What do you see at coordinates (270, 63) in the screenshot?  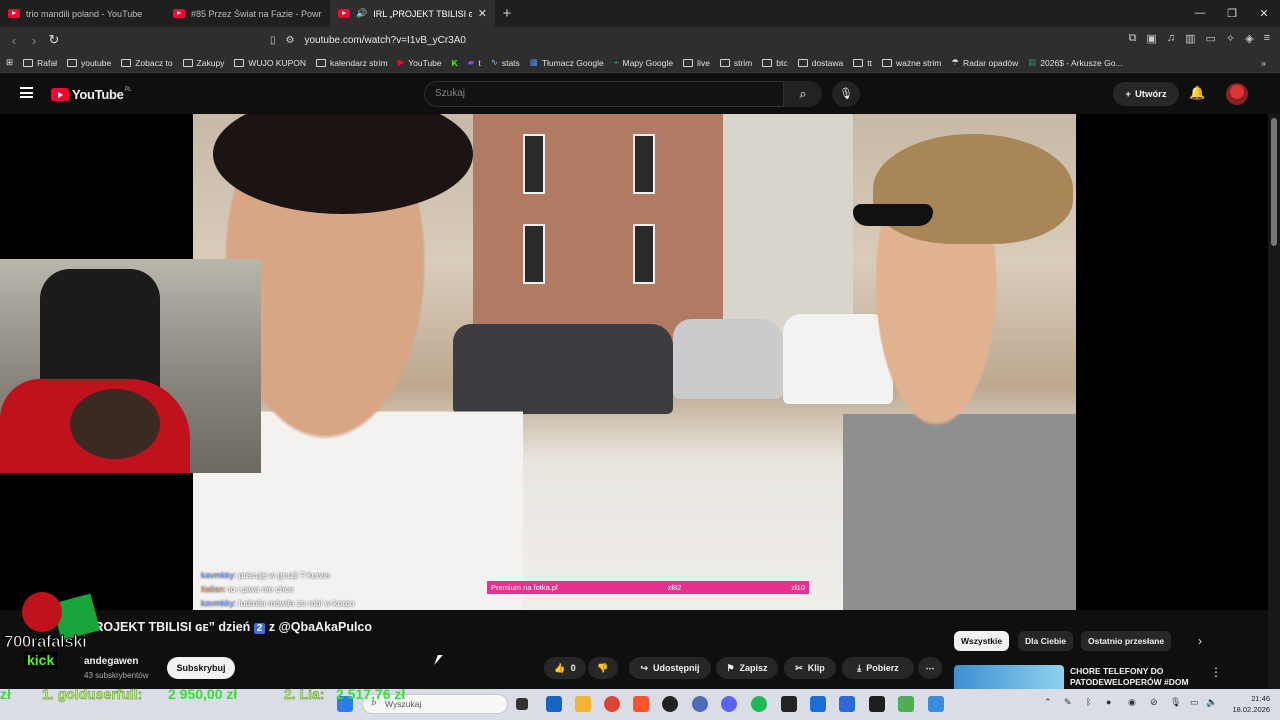 I see `bookmark-item: WUJO KUPON` at bounding box center [270, 63].